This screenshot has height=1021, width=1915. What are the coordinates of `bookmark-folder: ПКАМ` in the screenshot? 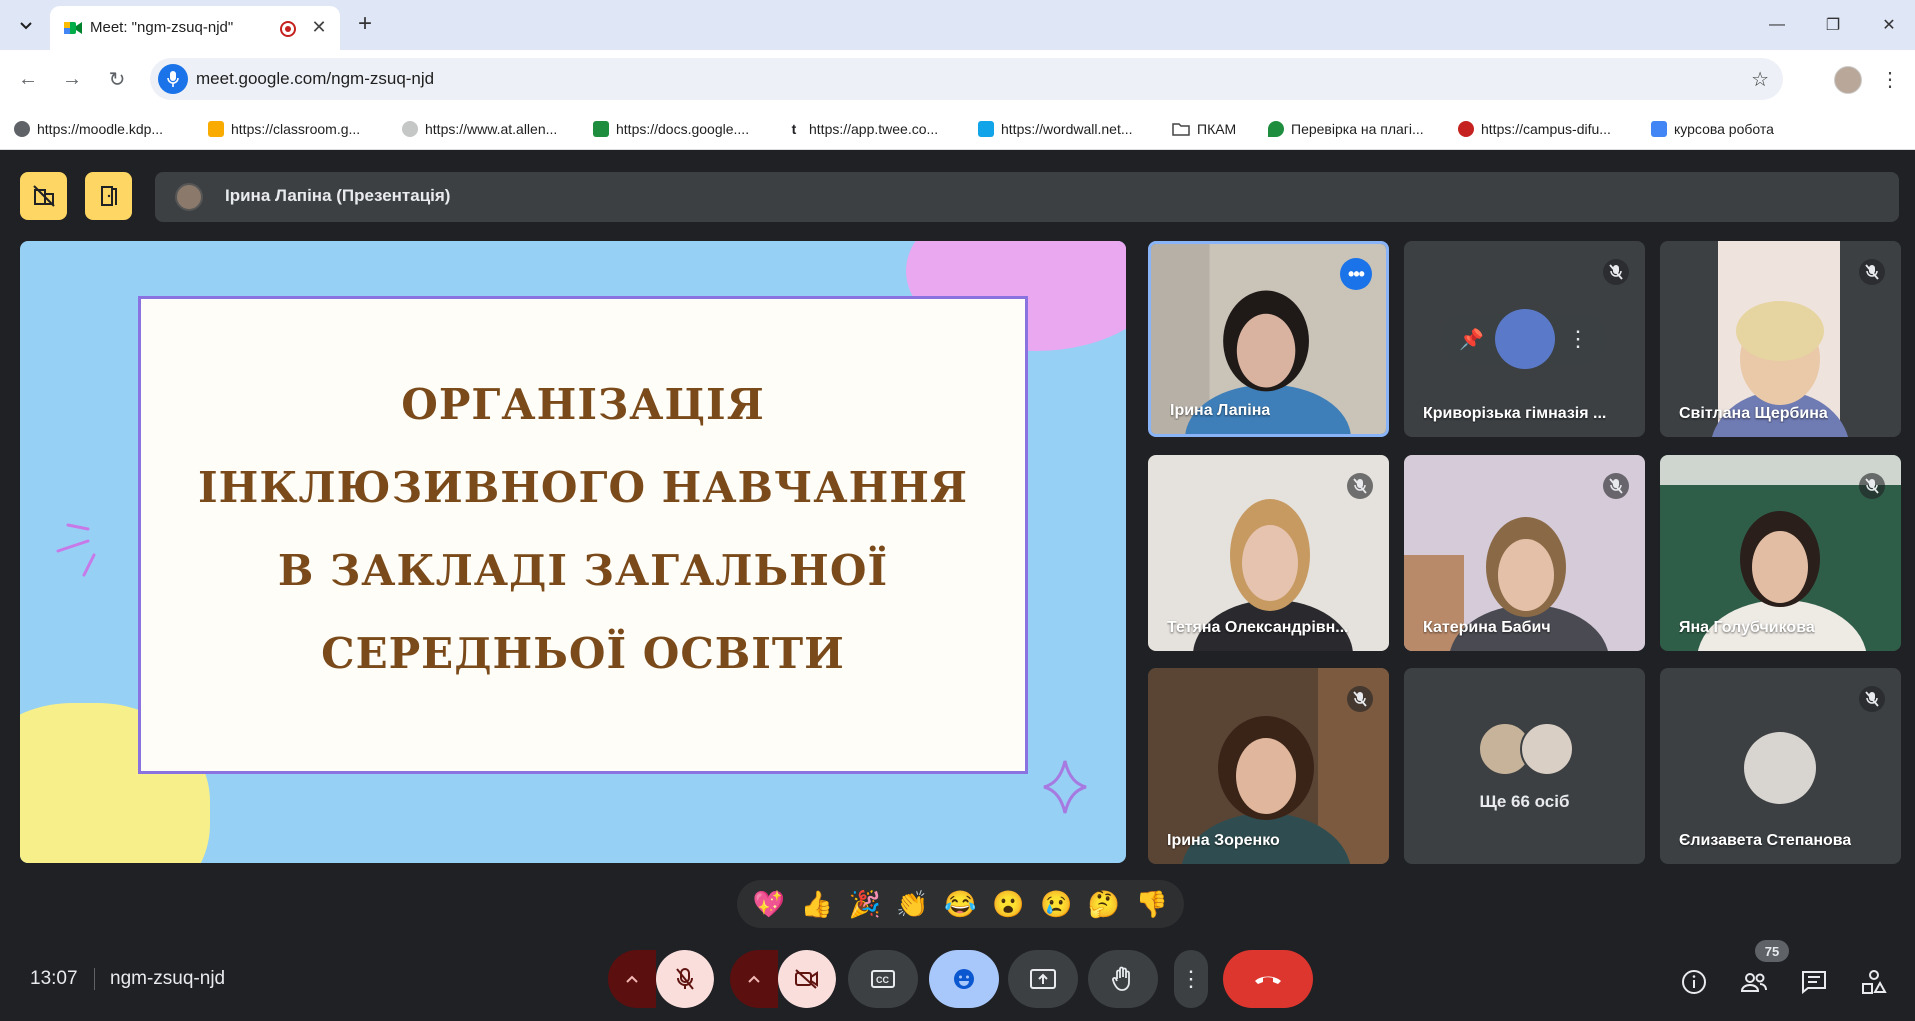 It's located at (1204, 129).